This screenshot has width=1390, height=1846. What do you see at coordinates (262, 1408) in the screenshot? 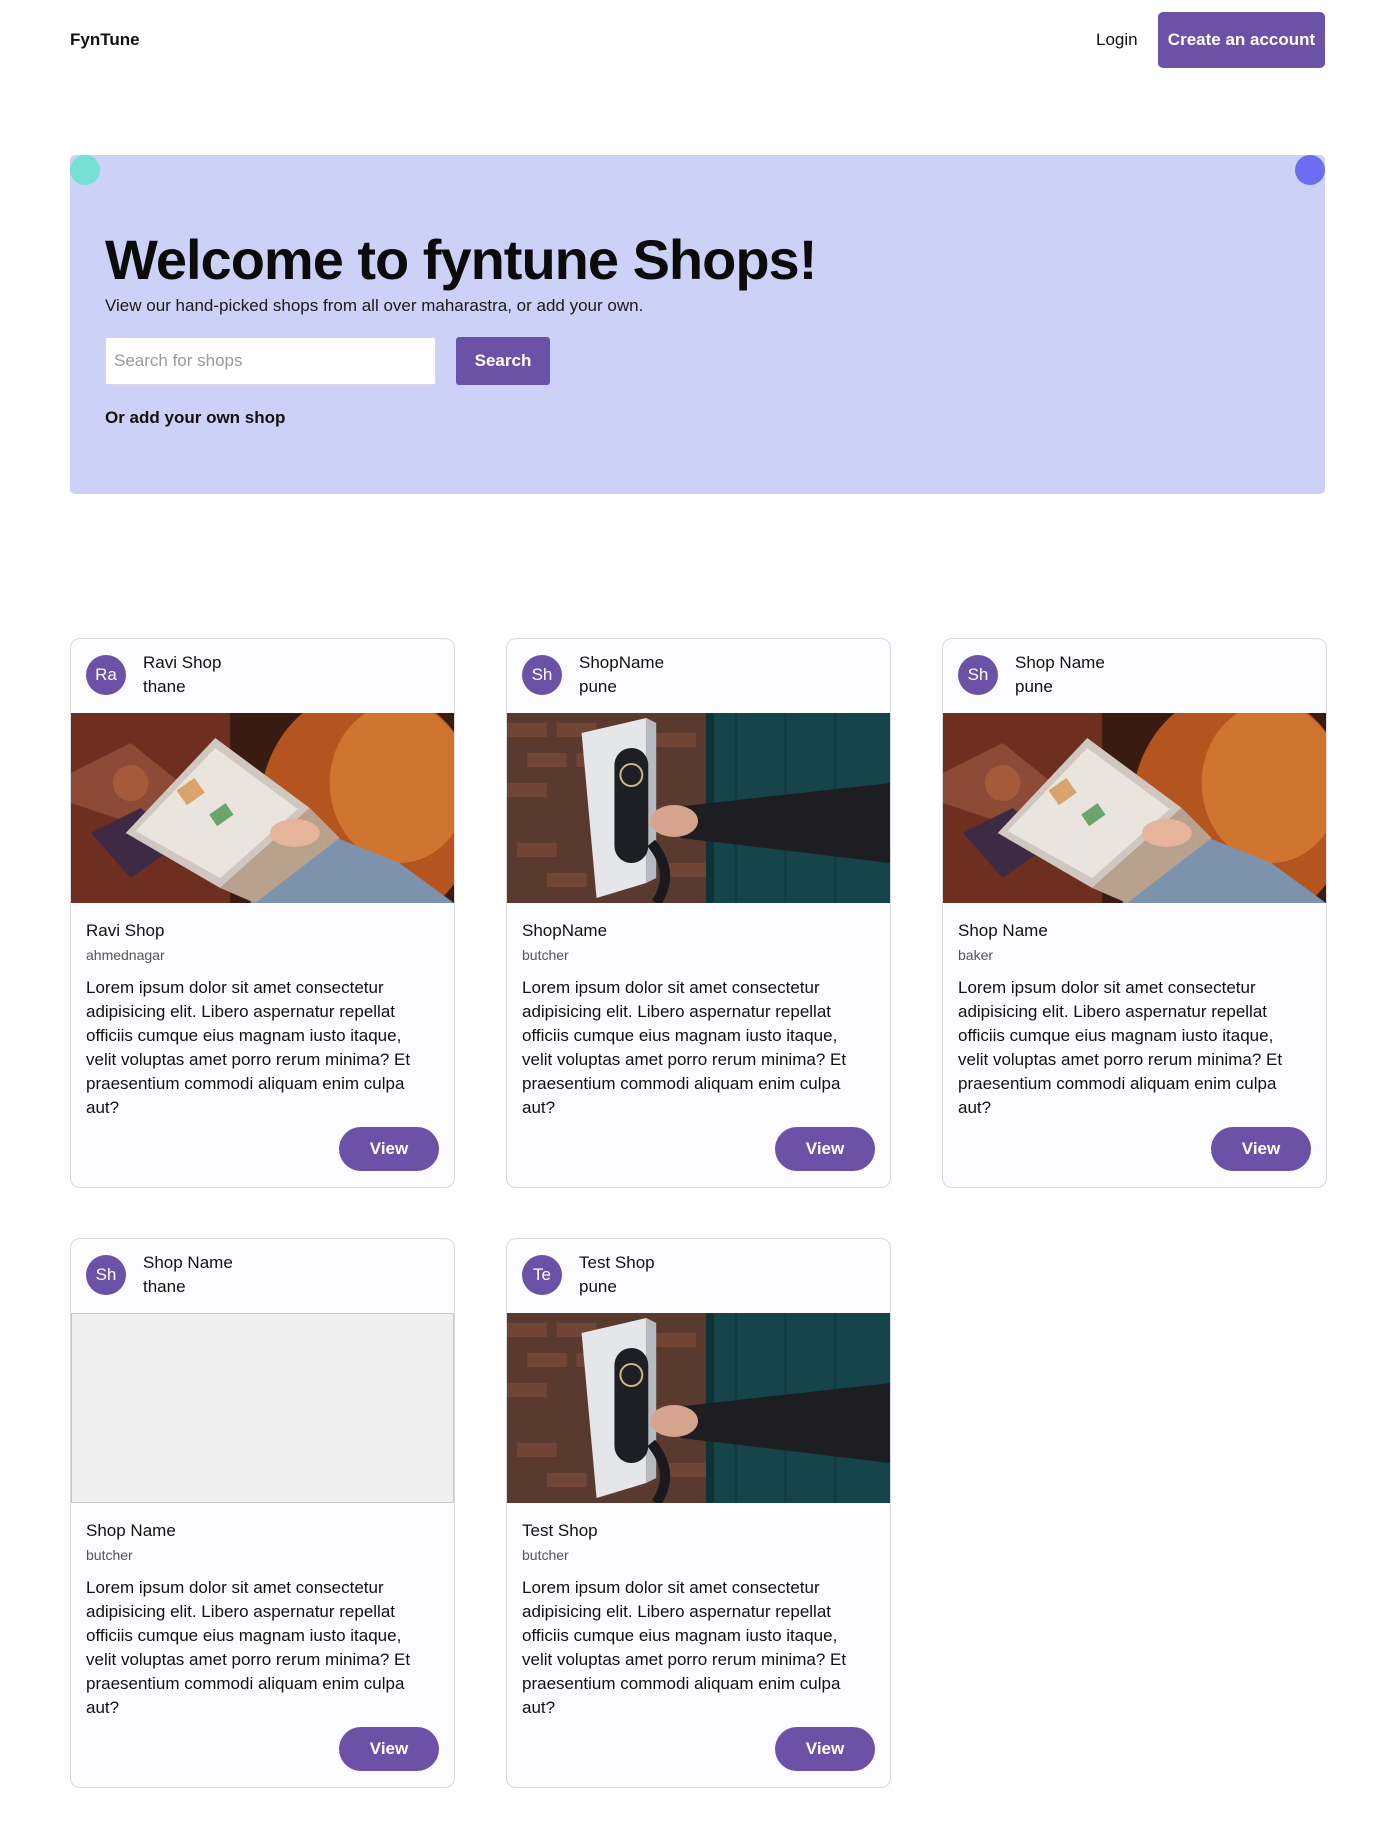
I see `image-placeholder` at bounding box center [262, 1408].